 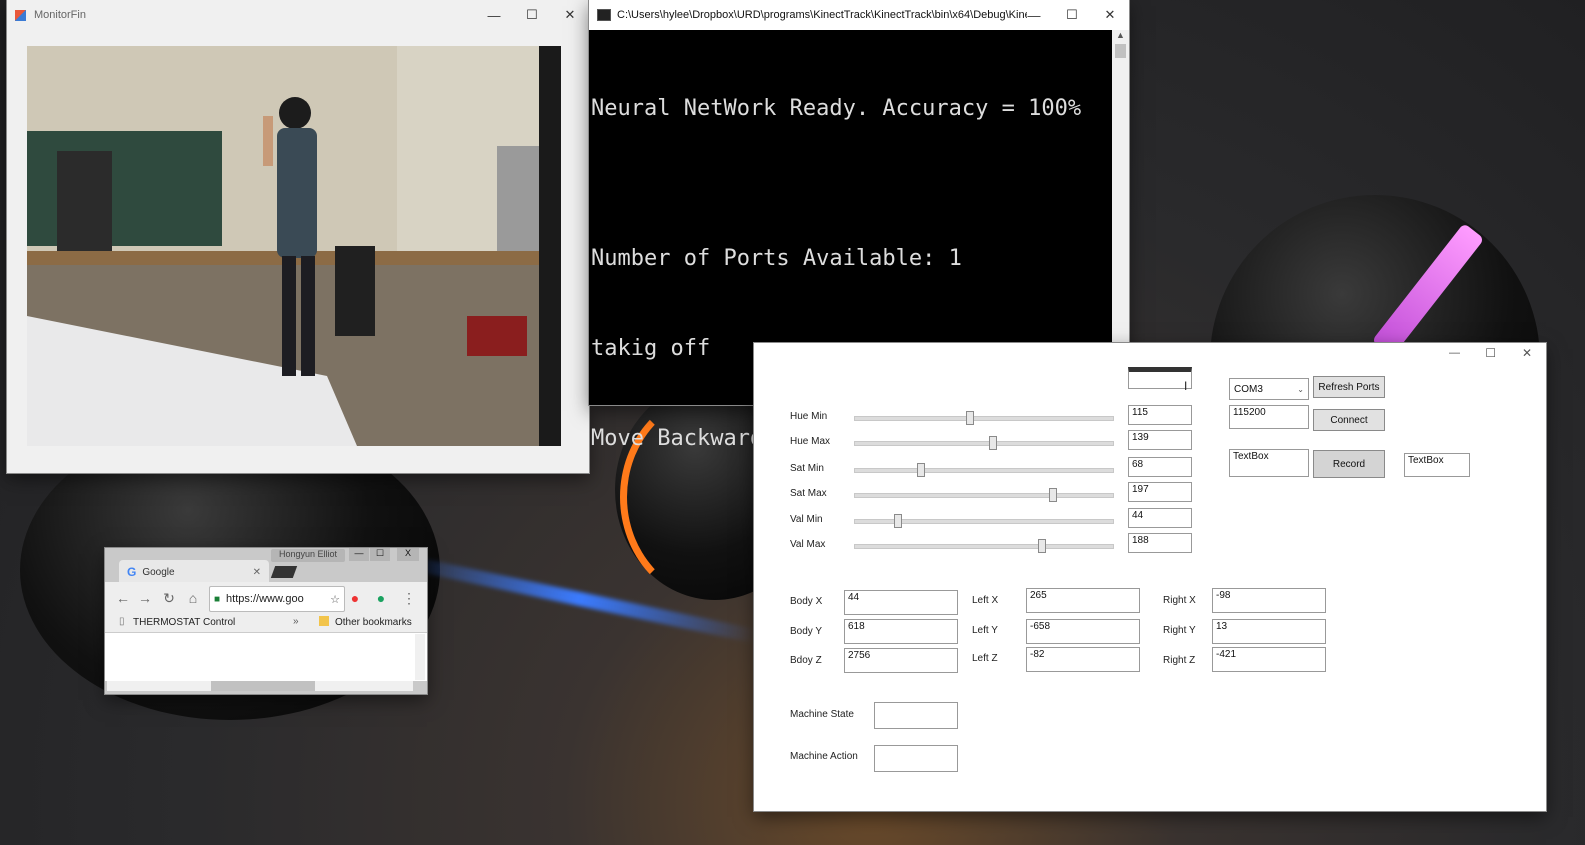 I want to click on page-horizontal-scrollbar, so click(x=260, y=686).